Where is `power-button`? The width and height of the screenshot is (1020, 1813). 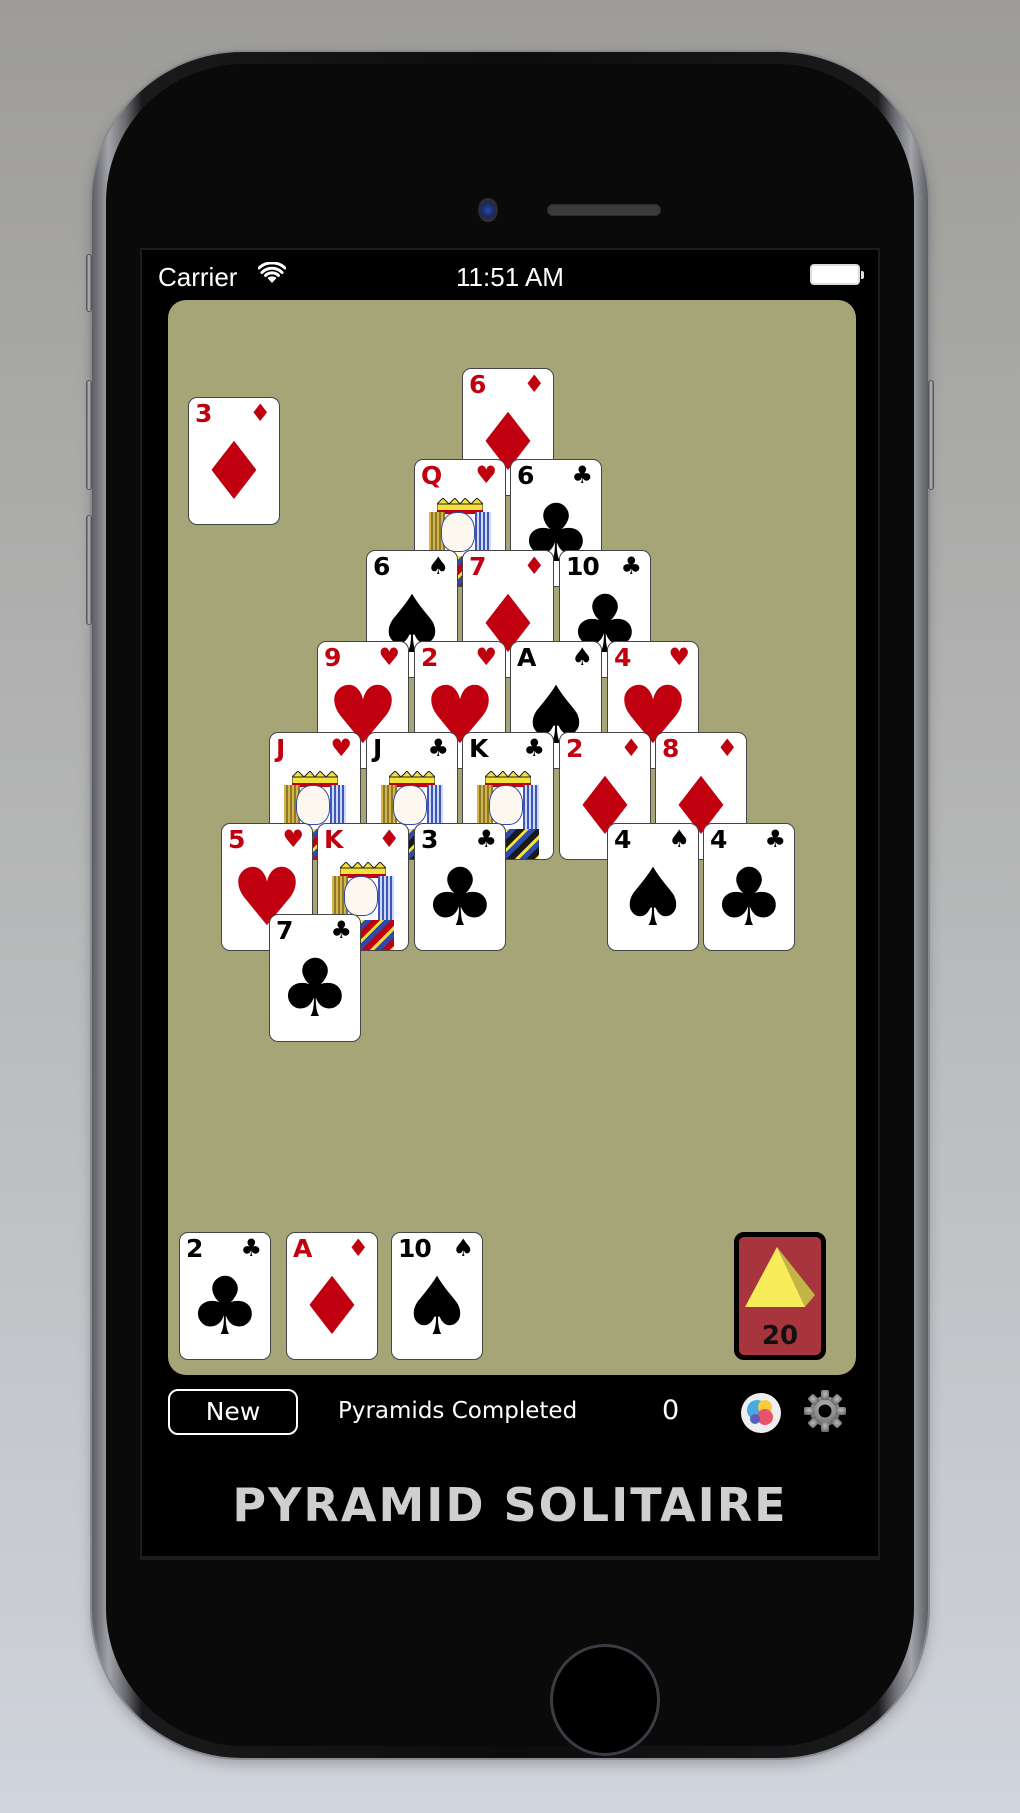 power-button is located at coordinates (931, 435).